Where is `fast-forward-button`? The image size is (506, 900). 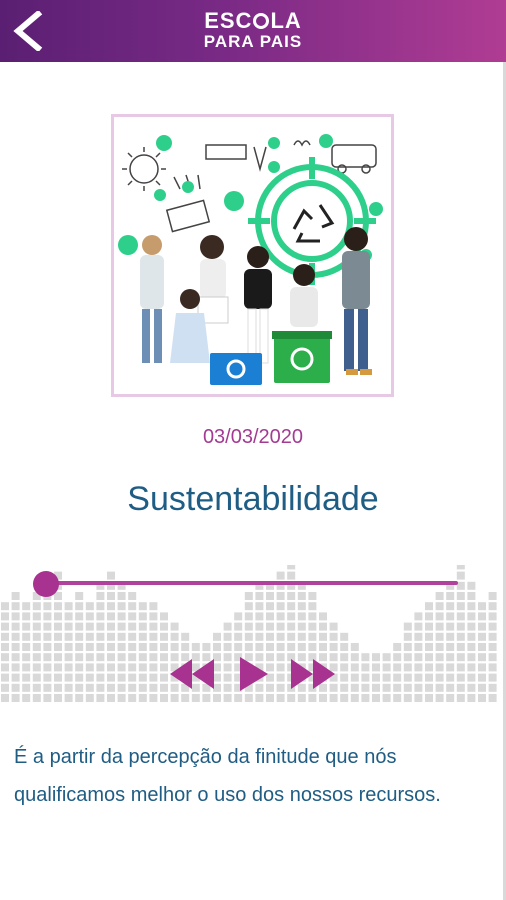 fast-forward-button is located at coordinates (313, 674).